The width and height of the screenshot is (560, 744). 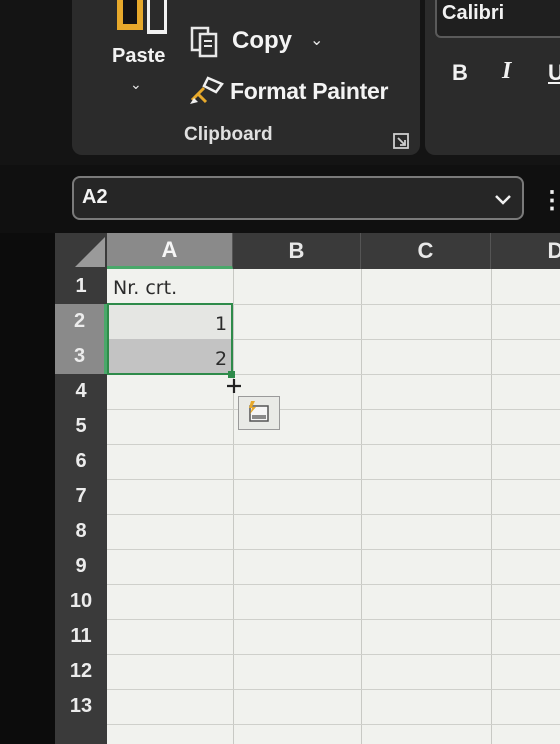 I want to click on row-header-10: 10, so click(x=81, y=601).